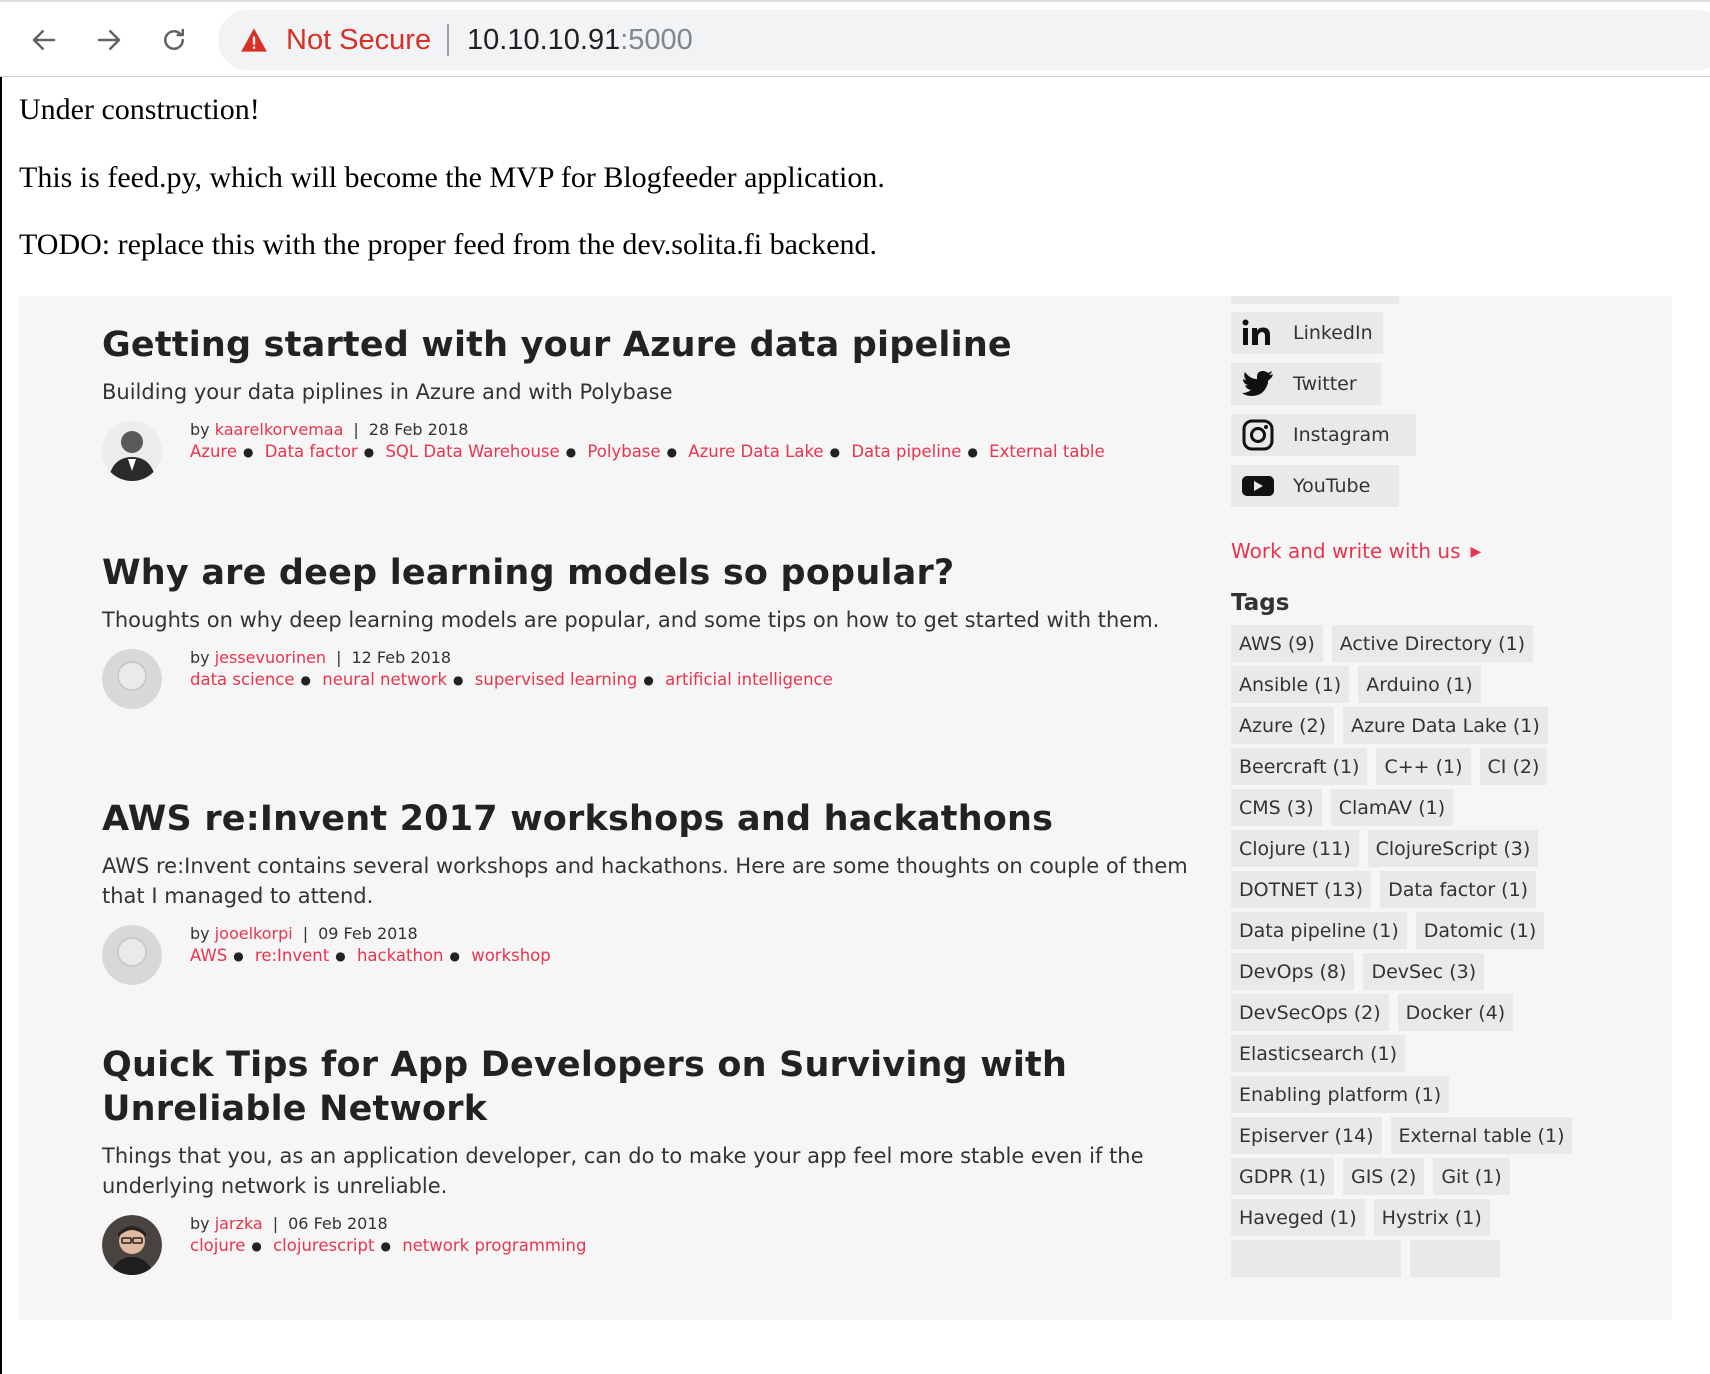  What do you see at coordinates (1323, 435) in the screenshot?
I see `social-link-instagram: Instagram` at bounding box center [1323, 435].